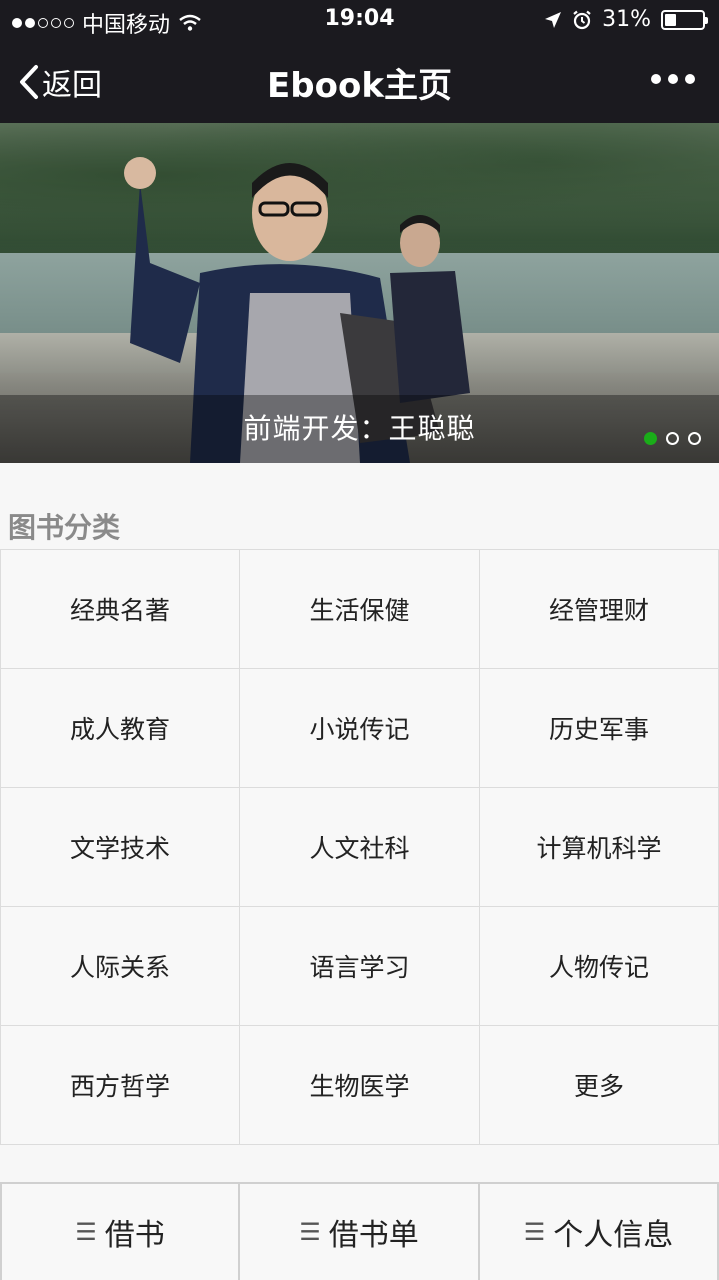  I want to click on category-item: 历史军事, so click(599, 728).